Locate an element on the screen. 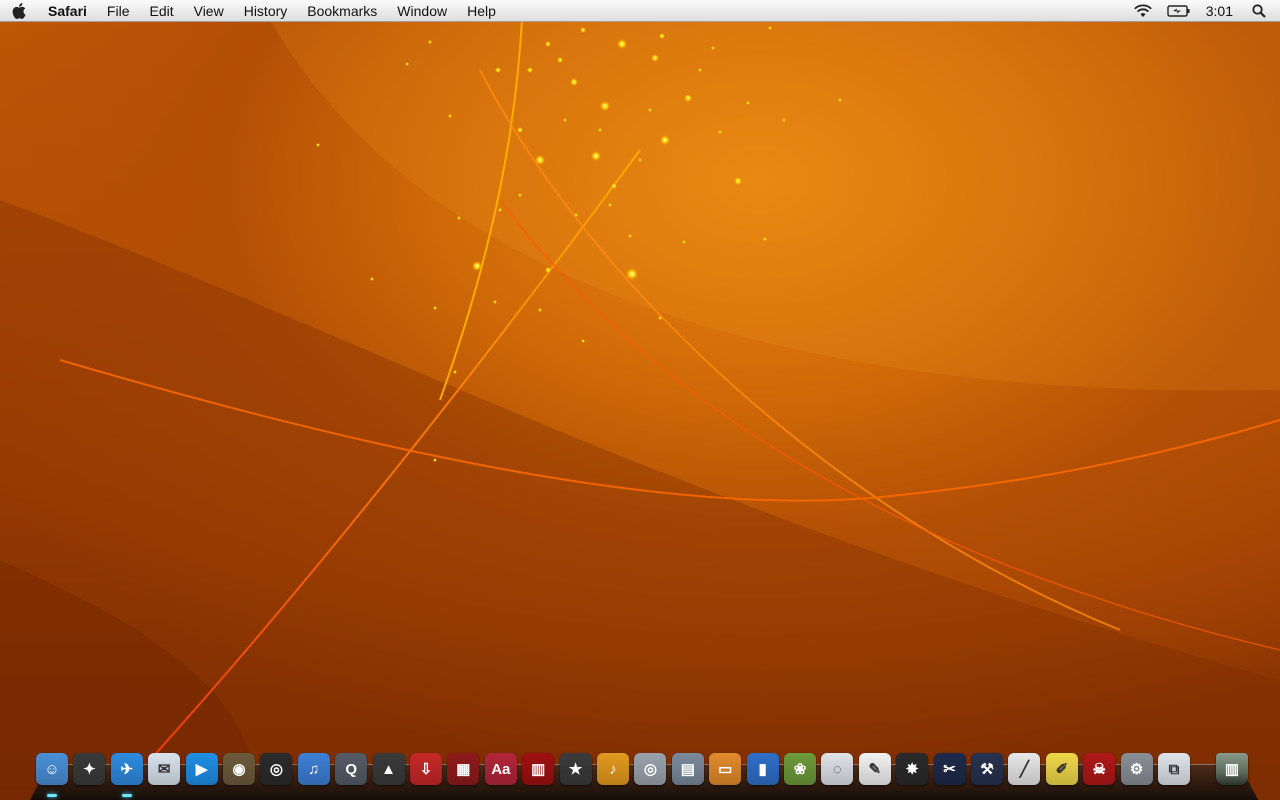 The width and height of the screenshot is (1280, 800). finder-icon: ☺ is located at coordinates (52, 769).